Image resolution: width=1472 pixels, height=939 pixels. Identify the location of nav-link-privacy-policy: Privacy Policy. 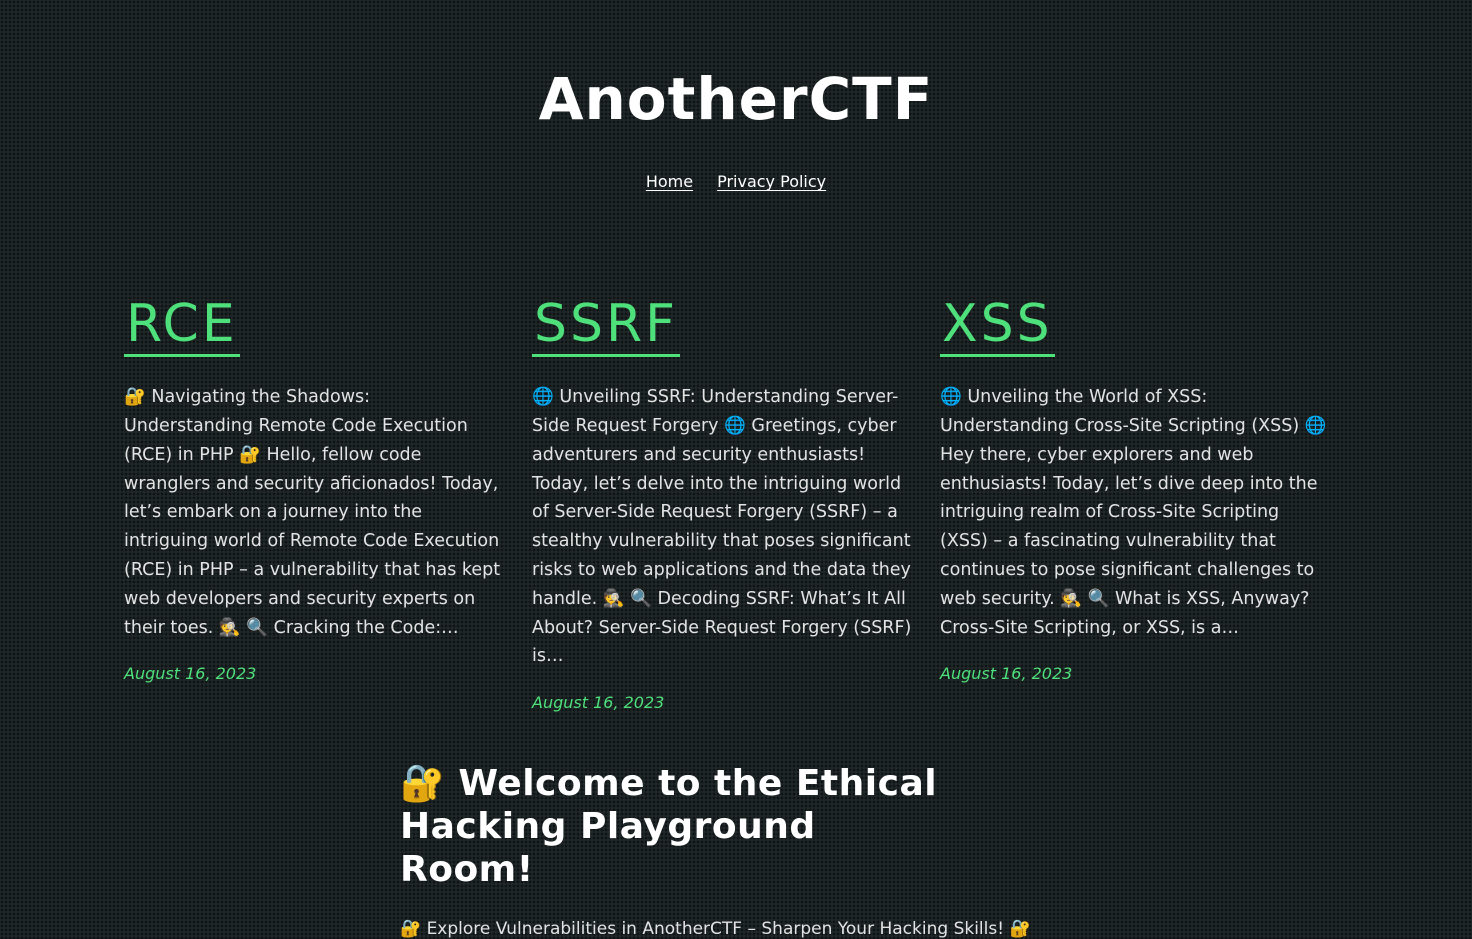
(771, 181).